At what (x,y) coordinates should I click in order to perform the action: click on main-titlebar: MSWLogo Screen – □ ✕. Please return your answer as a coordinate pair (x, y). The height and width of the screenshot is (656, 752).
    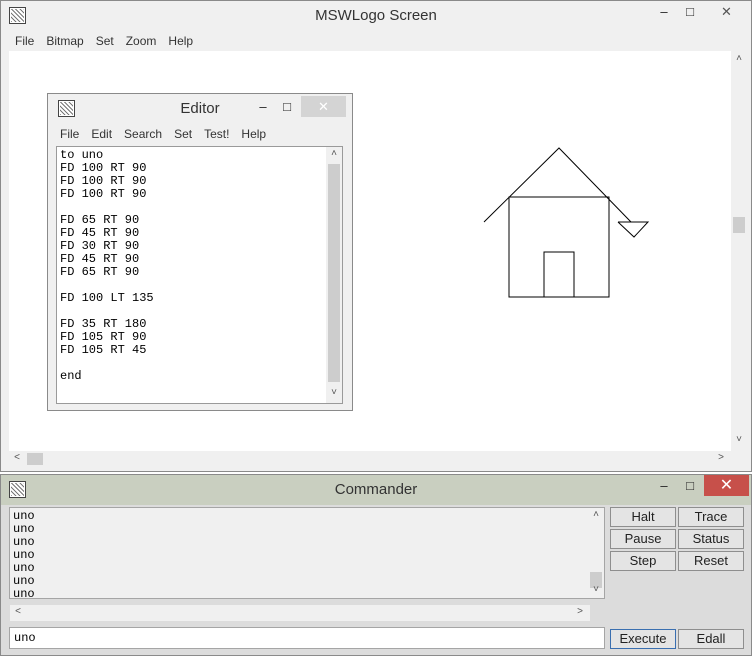
    Looking at the image, I should click on (376, 16).